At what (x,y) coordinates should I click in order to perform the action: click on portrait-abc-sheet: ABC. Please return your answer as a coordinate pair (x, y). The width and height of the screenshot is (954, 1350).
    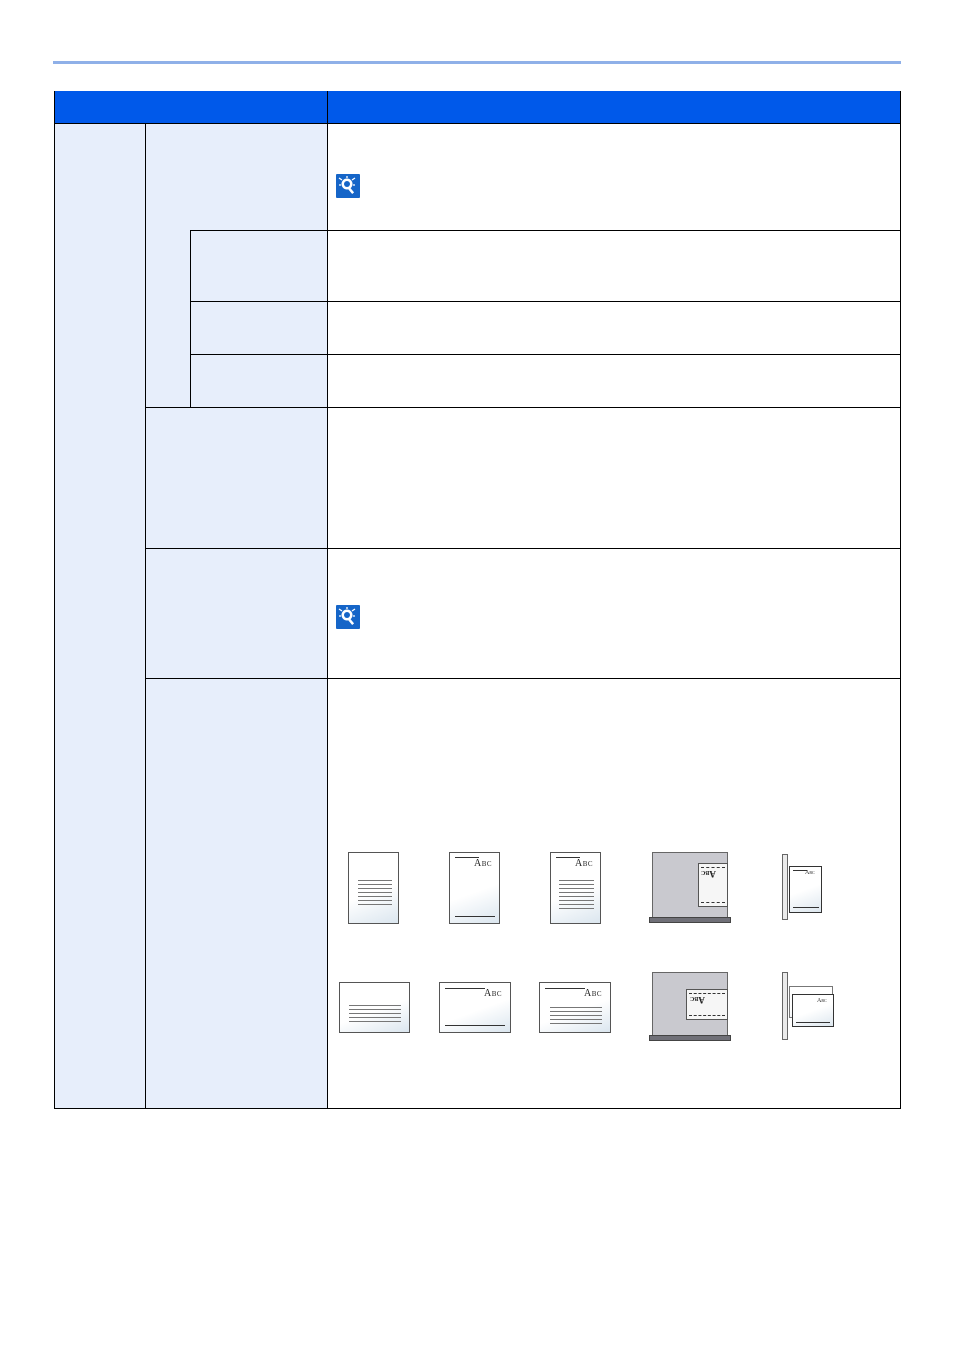
    Looking at the image, I should click on (474, 888).